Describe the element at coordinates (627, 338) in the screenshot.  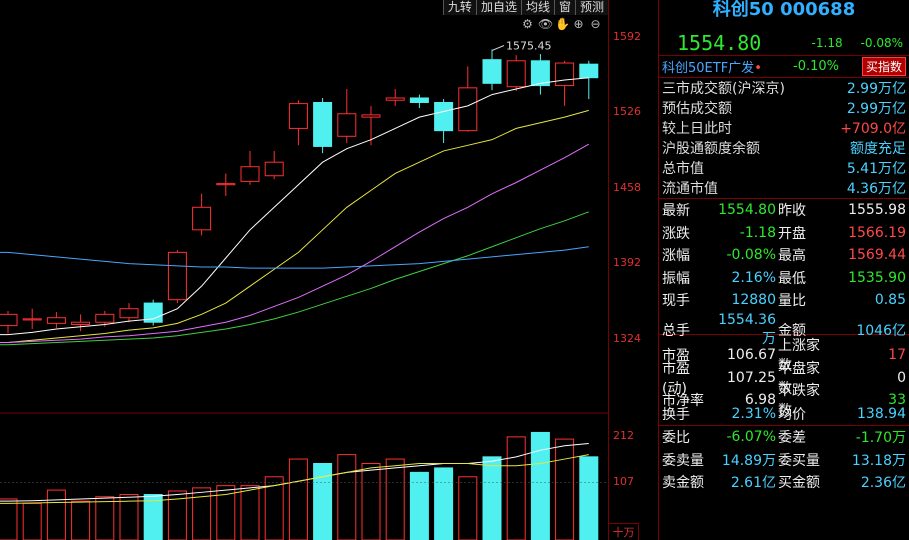
I see `price-tick: 1324` at that location.